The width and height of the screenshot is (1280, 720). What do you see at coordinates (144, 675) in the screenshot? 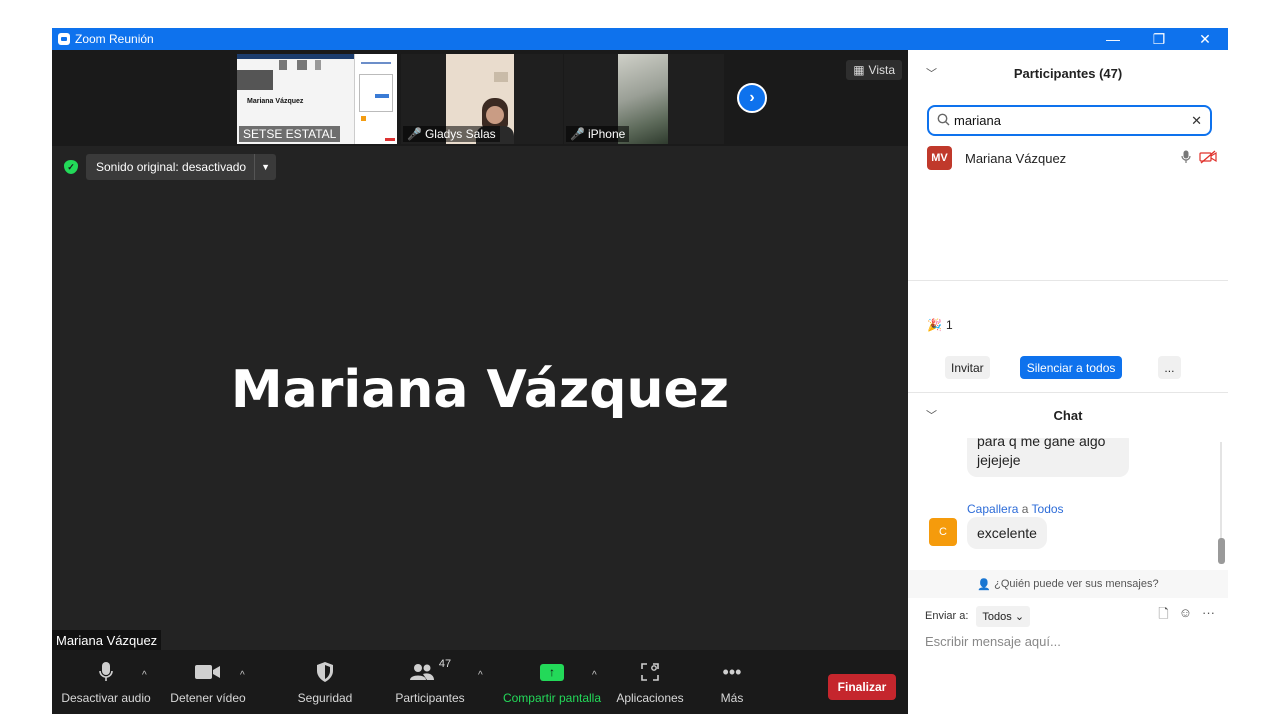
I see `audio-options-caret: ^` at bounding box center [144, 675].